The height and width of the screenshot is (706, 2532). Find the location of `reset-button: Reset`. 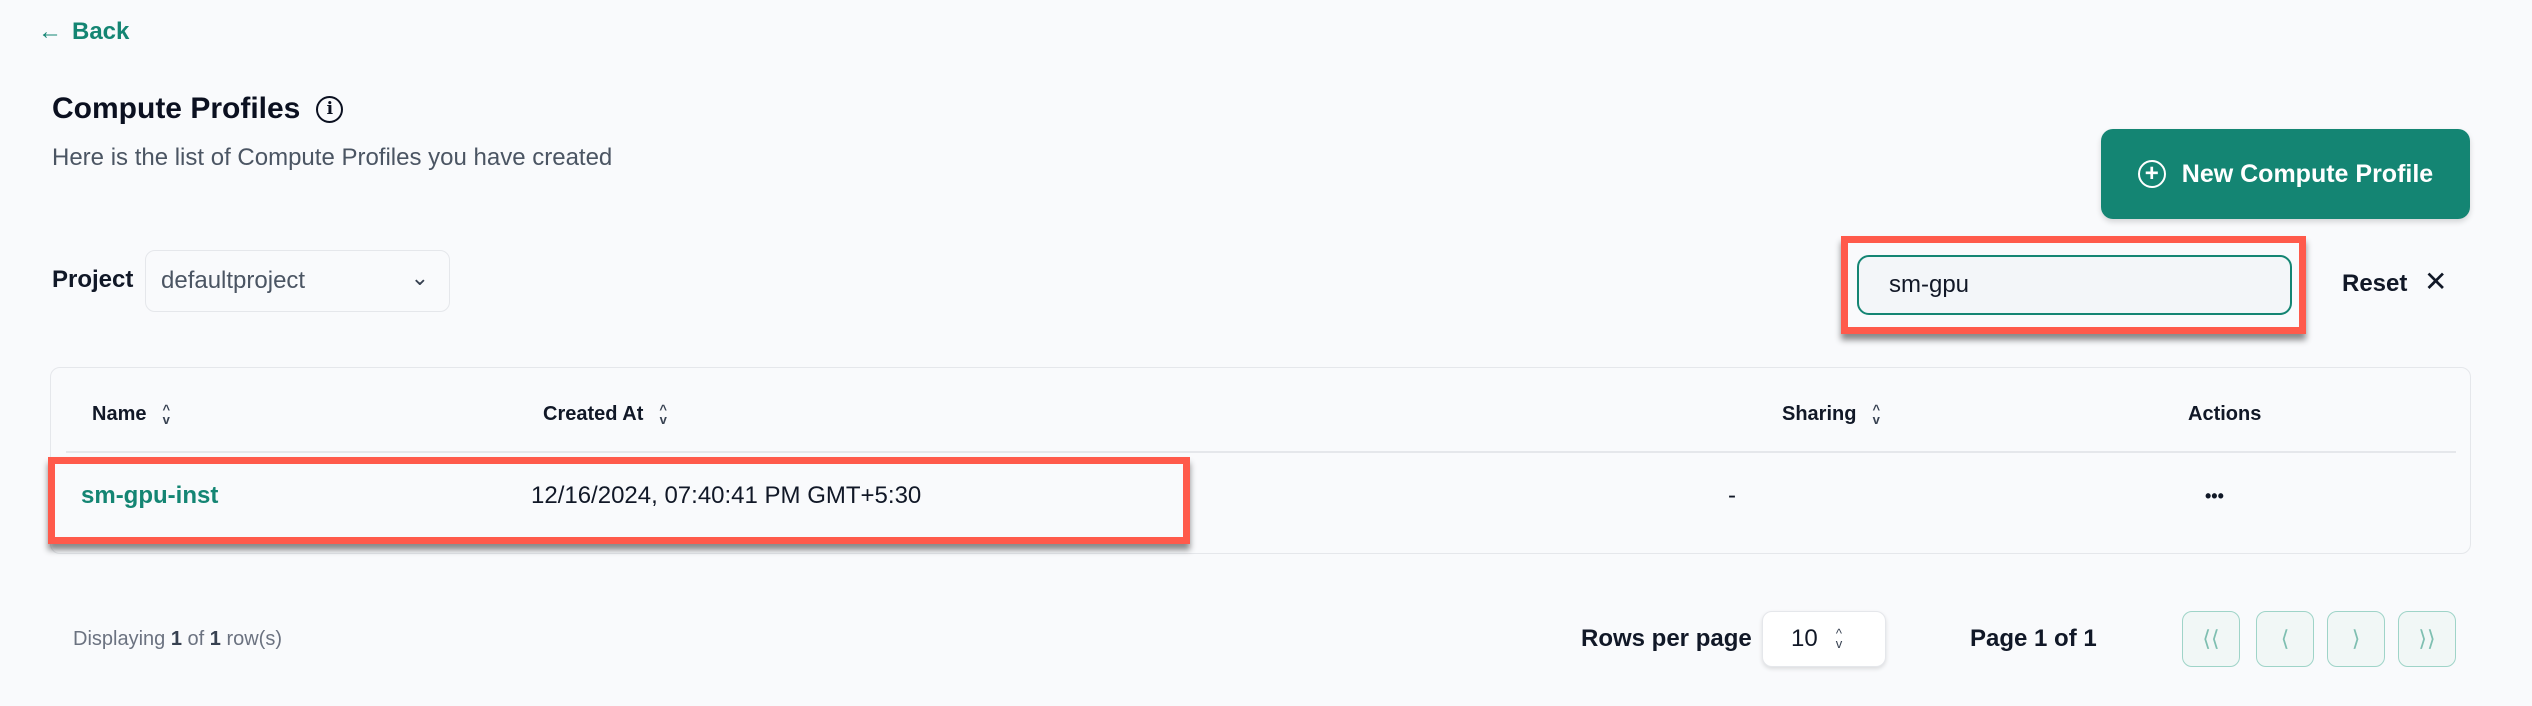

reset-button: Reset is located at coordinates (2374, 284).